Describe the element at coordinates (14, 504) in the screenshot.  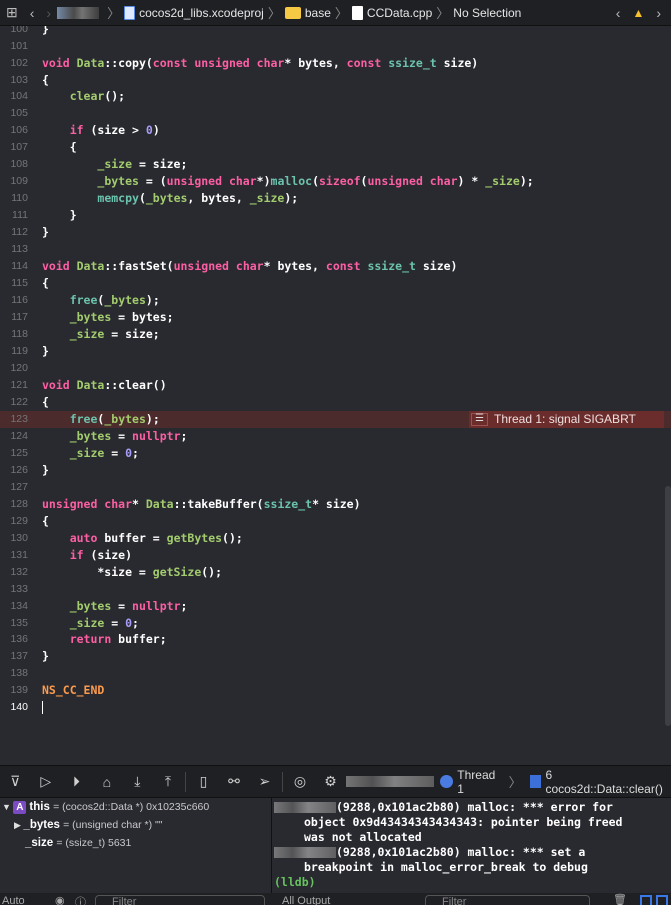
I see `line-number: 128` at that location.